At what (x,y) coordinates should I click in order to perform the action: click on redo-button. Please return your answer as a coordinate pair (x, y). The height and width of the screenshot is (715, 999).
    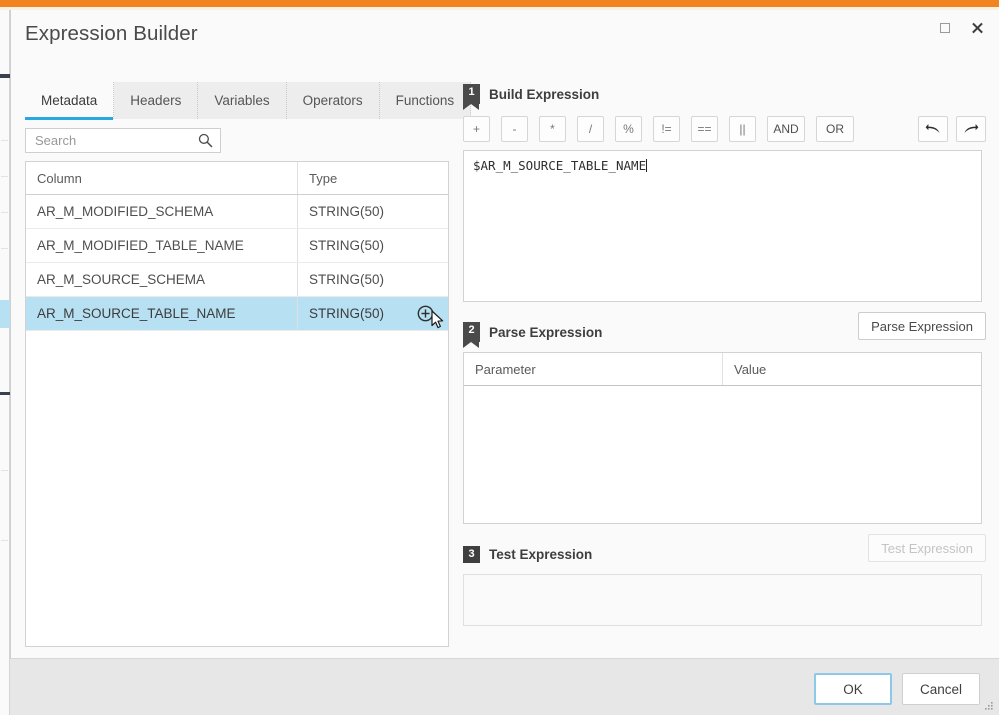
    Looking at the image, I should click on (971, 129).